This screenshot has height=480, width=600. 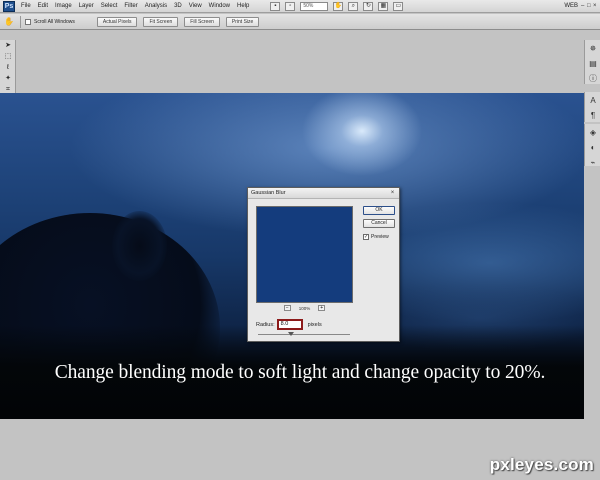 What do you see at coordinates (8, 79) in the screenshot?
I see `magic-wand-tool-icon: ✦` at bounding box center [8, 79].